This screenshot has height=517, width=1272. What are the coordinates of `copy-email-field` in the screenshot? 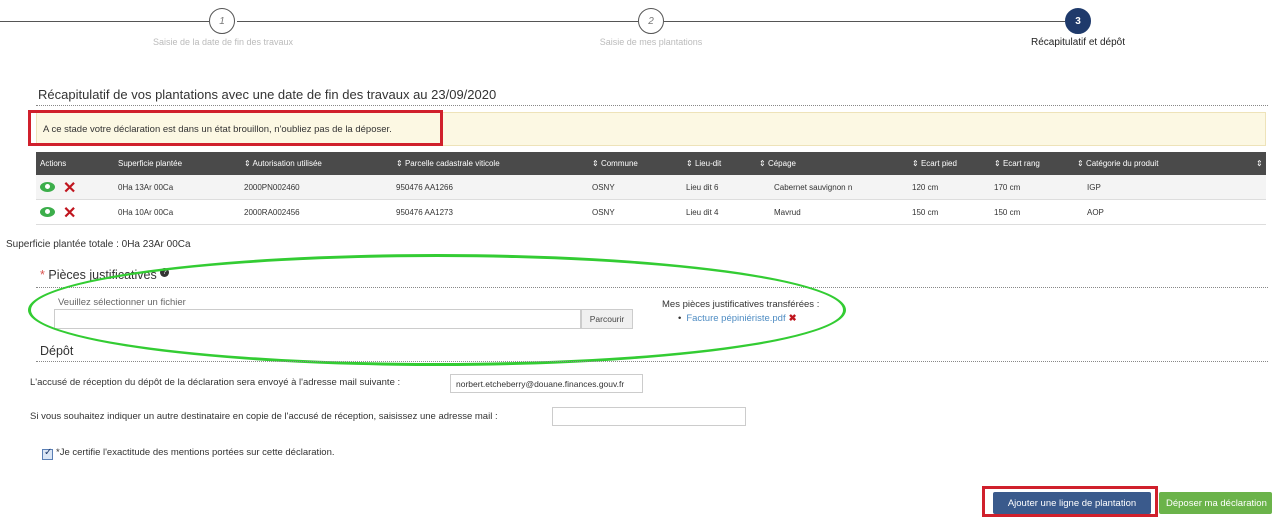 It's located at (649, 416).